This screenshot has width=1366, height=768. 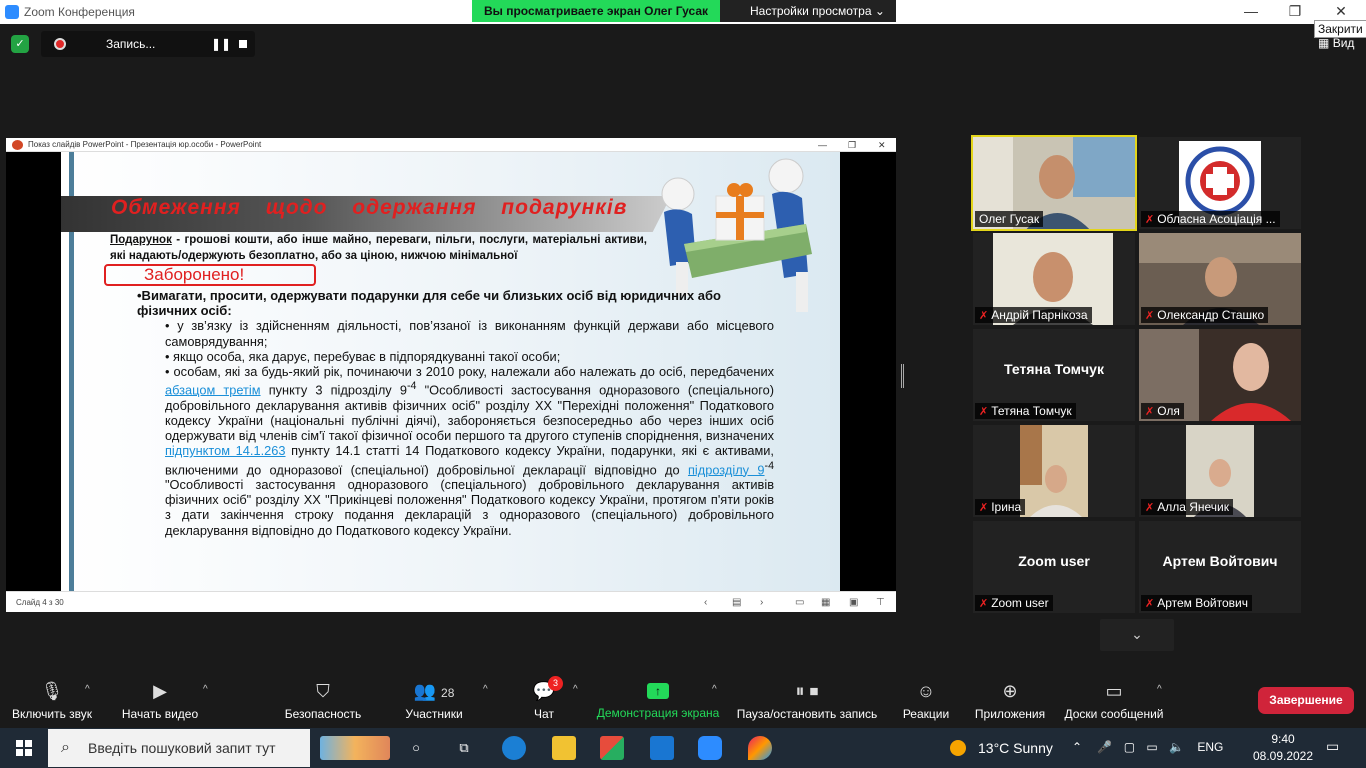 What do you see at coordinates (882, 145) in the screenshot?
I see `pp-close-icon: ✕` at bounding box center [882, 145].